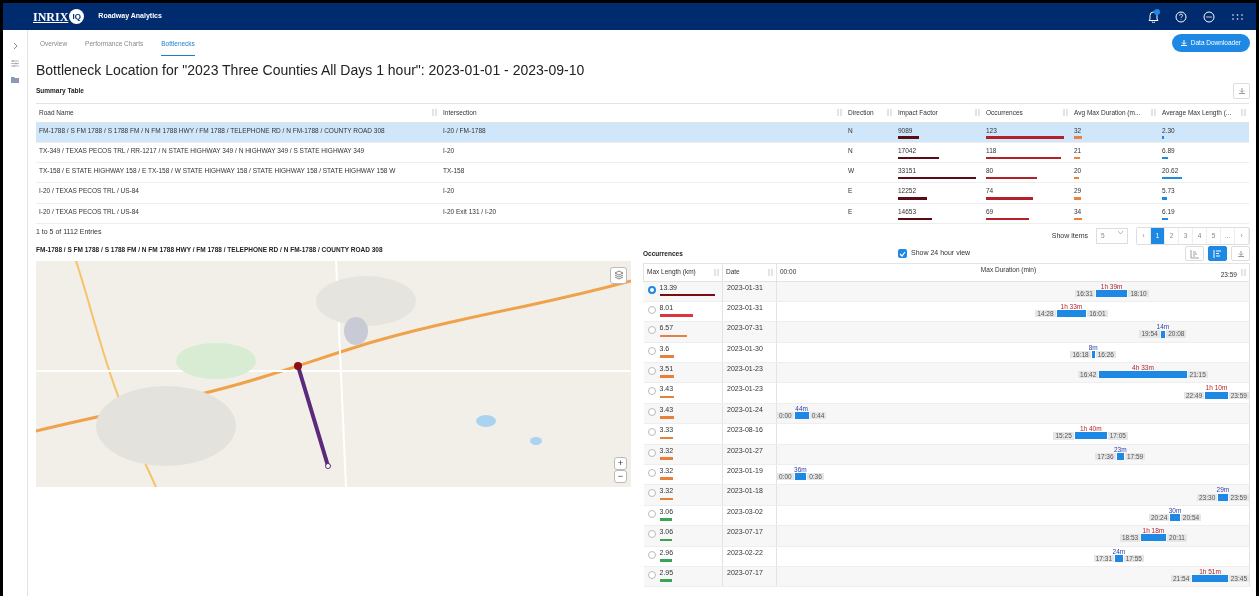  I want to click on timeline-icon, so click(1217, 253).